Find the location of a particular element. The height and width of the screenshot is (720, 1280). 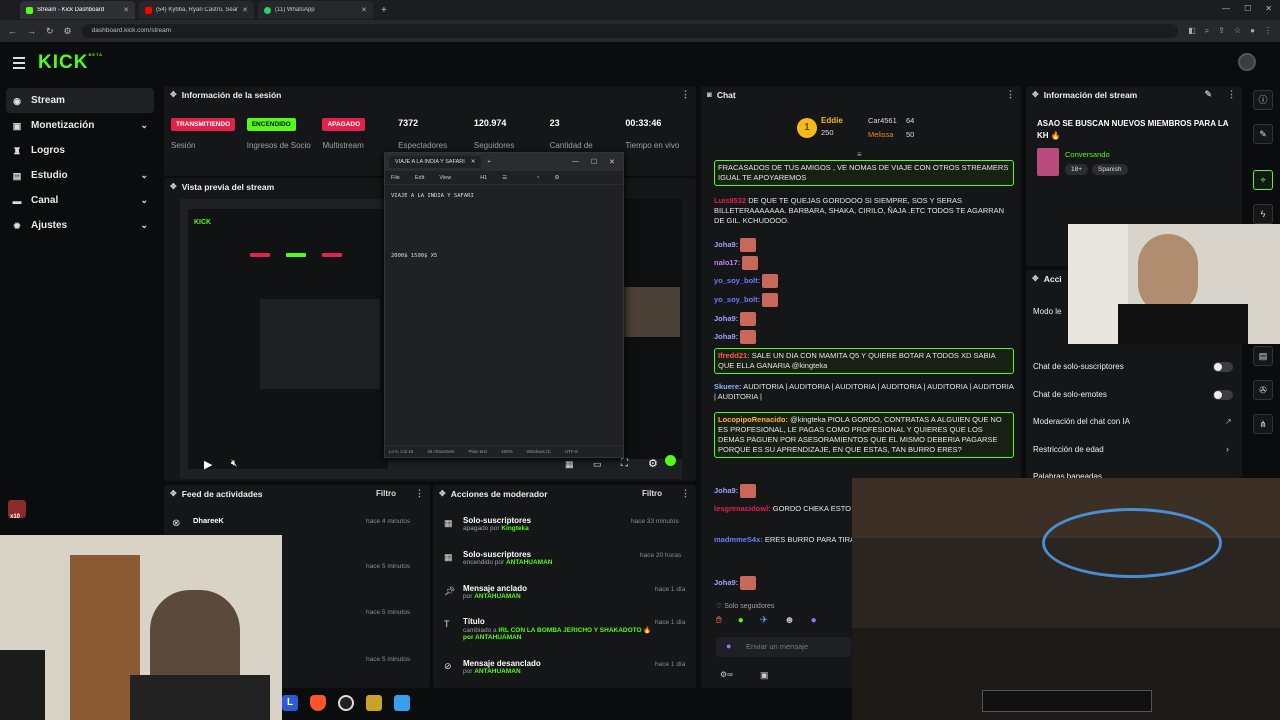

chat-username: LocopipoRenacido: is located at coordinates (753, 419).